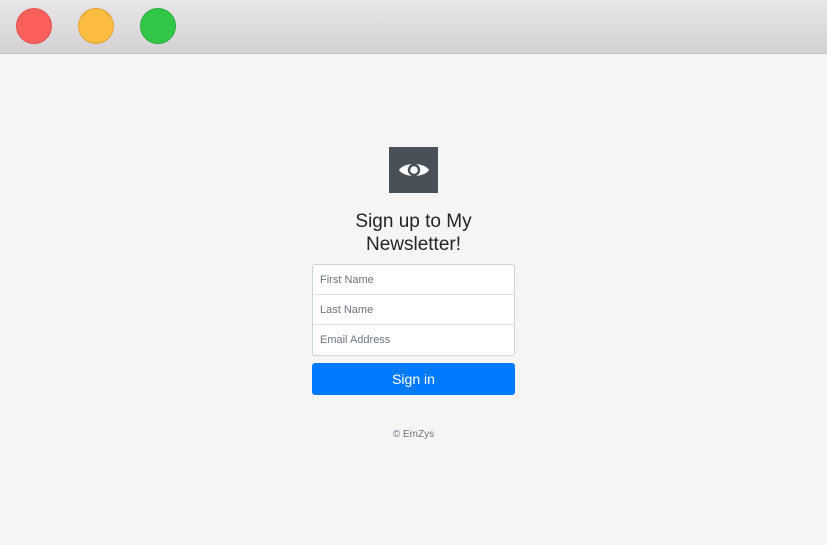 Image resolution: width=827 pixels, height=545 pixels. I want to click on minimize-window-button, so click(96, 26).